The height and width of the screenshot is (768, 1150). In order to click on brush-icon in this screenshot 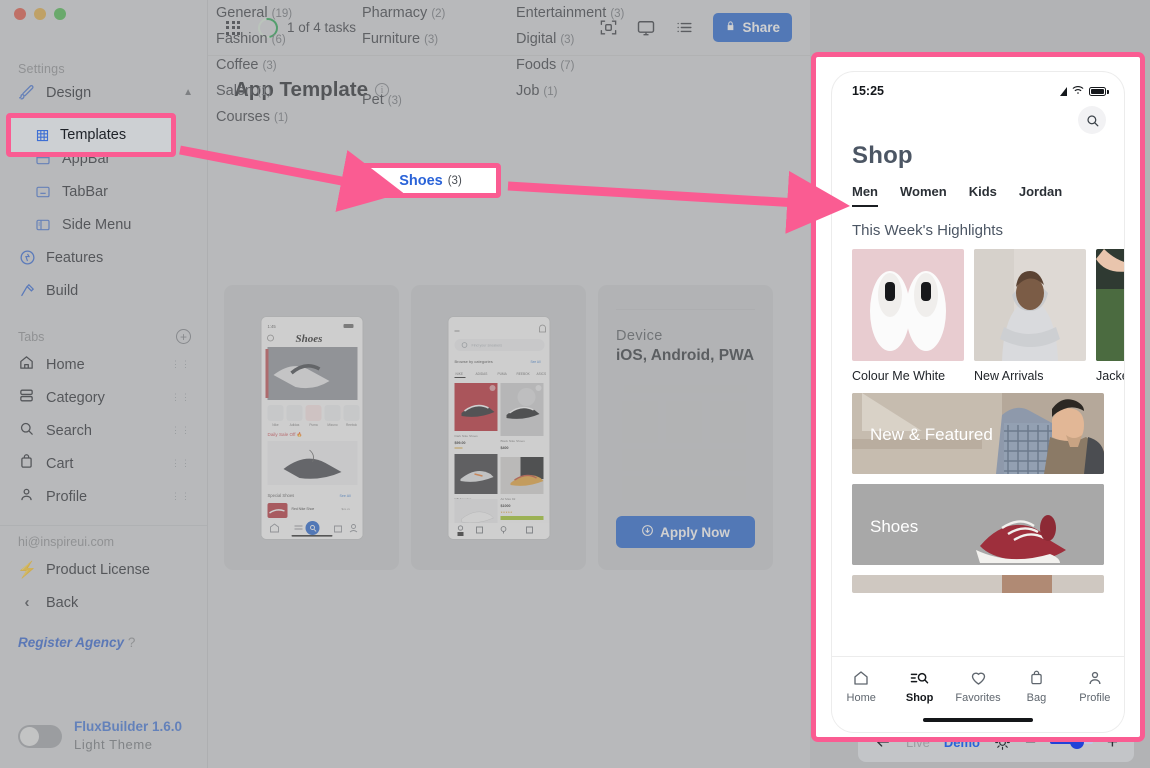, I will do `click(27, 93)`.